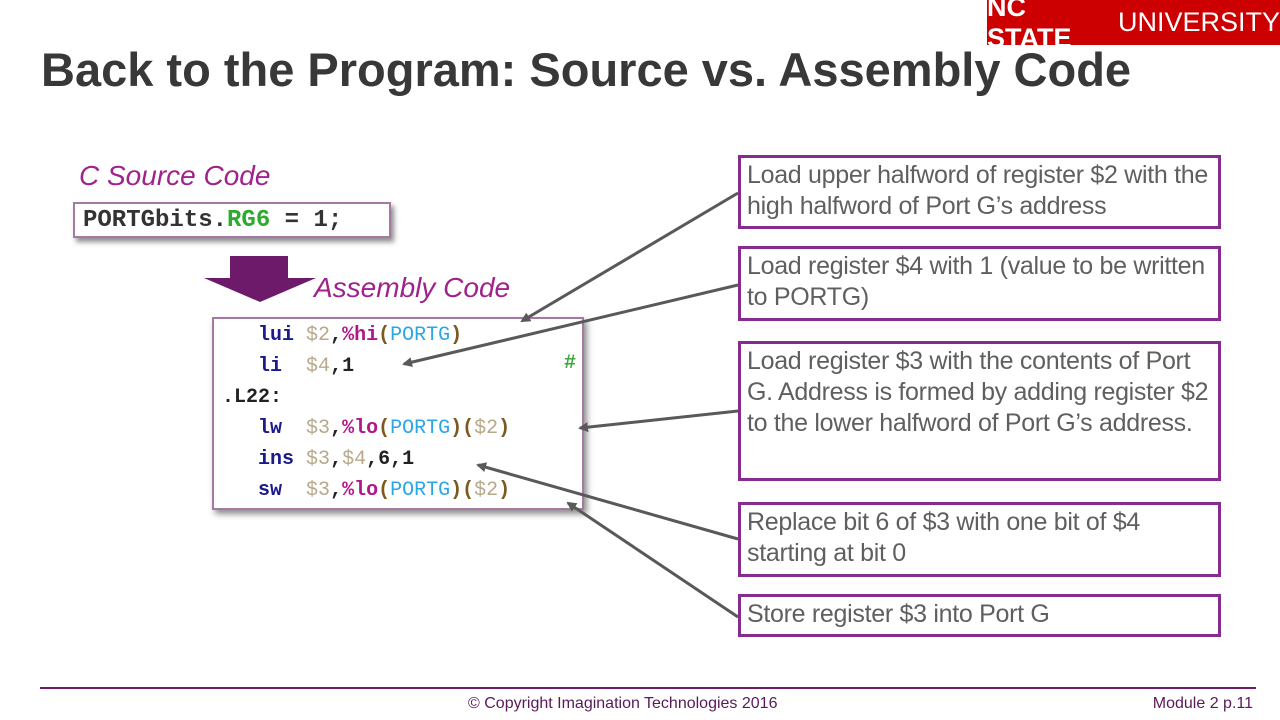  What do you see at coordinates (270, 428) in the screenshot?
I see `mnemonic: lw` at bounding box center [270, 428].